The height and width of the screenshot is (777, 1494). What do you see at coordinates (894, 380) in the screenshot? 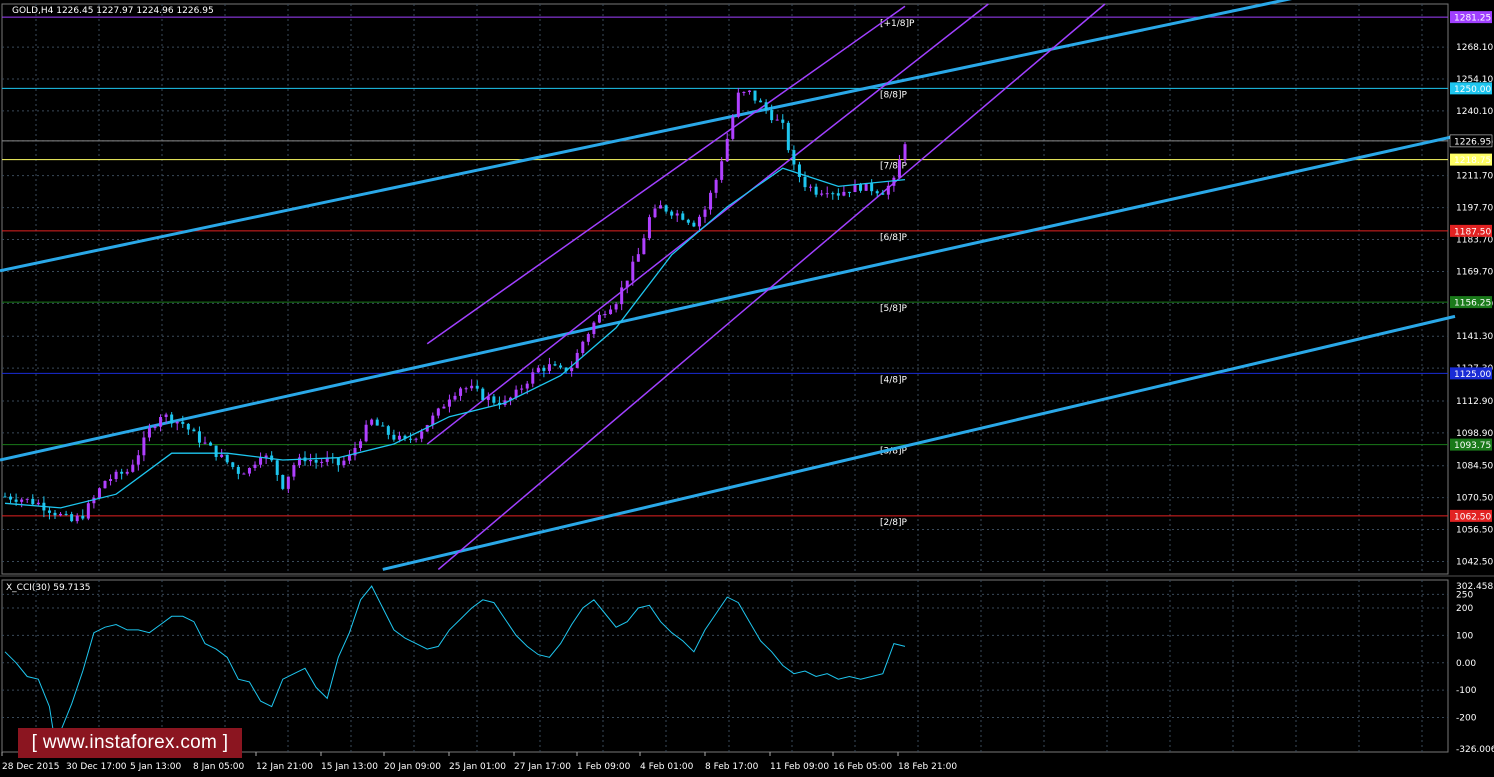
I see `murrey-level-label: [4/8]P` at bounding box center [894, 380].